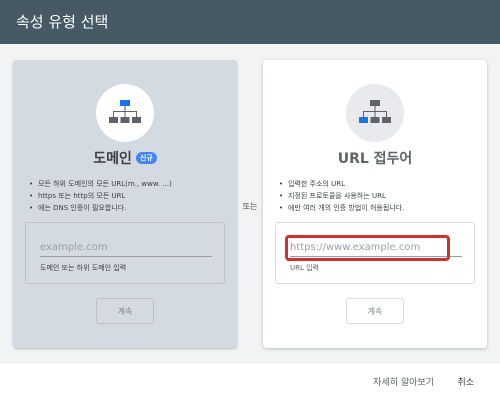 The width and height of the screenshot is (500, 398). Describe the element at coordinates (250, 206) in the screenshot. I see `or-separator: 또는` at that location.